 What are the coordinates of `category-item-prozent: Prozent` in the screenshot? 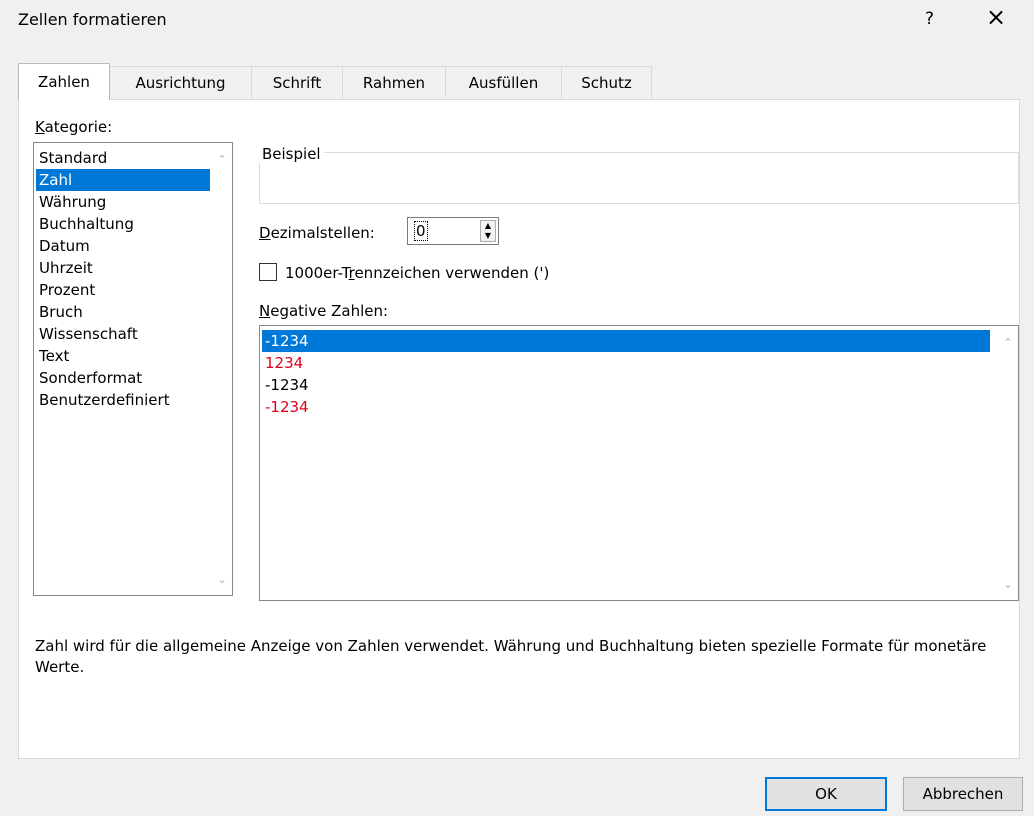 It's located at (123, 290).